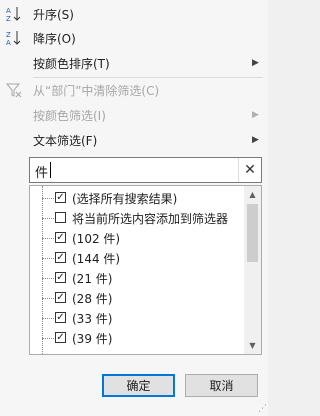 This screenshot has height=416, width=320. What do you see at coordinates (50, 170) in the screenshot?
I see `text-caret` at bounding box center [50, 170].